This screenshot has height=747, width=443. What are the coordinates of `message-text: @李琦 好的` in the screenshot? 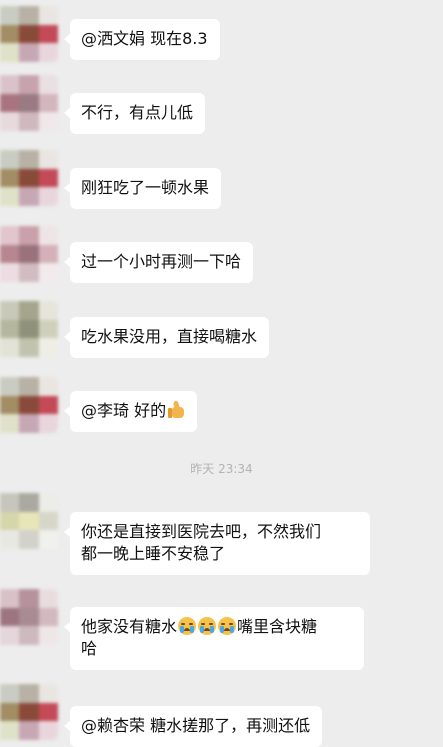 It's located at (124, 410).